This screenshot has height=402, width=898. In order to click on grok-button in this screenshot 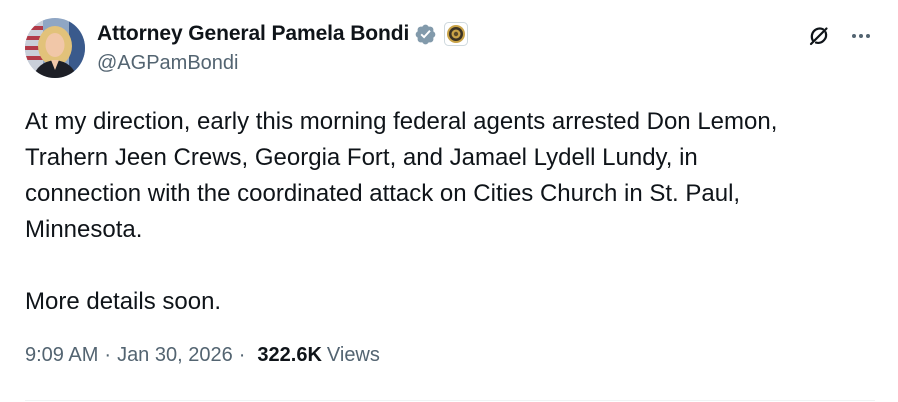, I will do `click(819, 36)`.